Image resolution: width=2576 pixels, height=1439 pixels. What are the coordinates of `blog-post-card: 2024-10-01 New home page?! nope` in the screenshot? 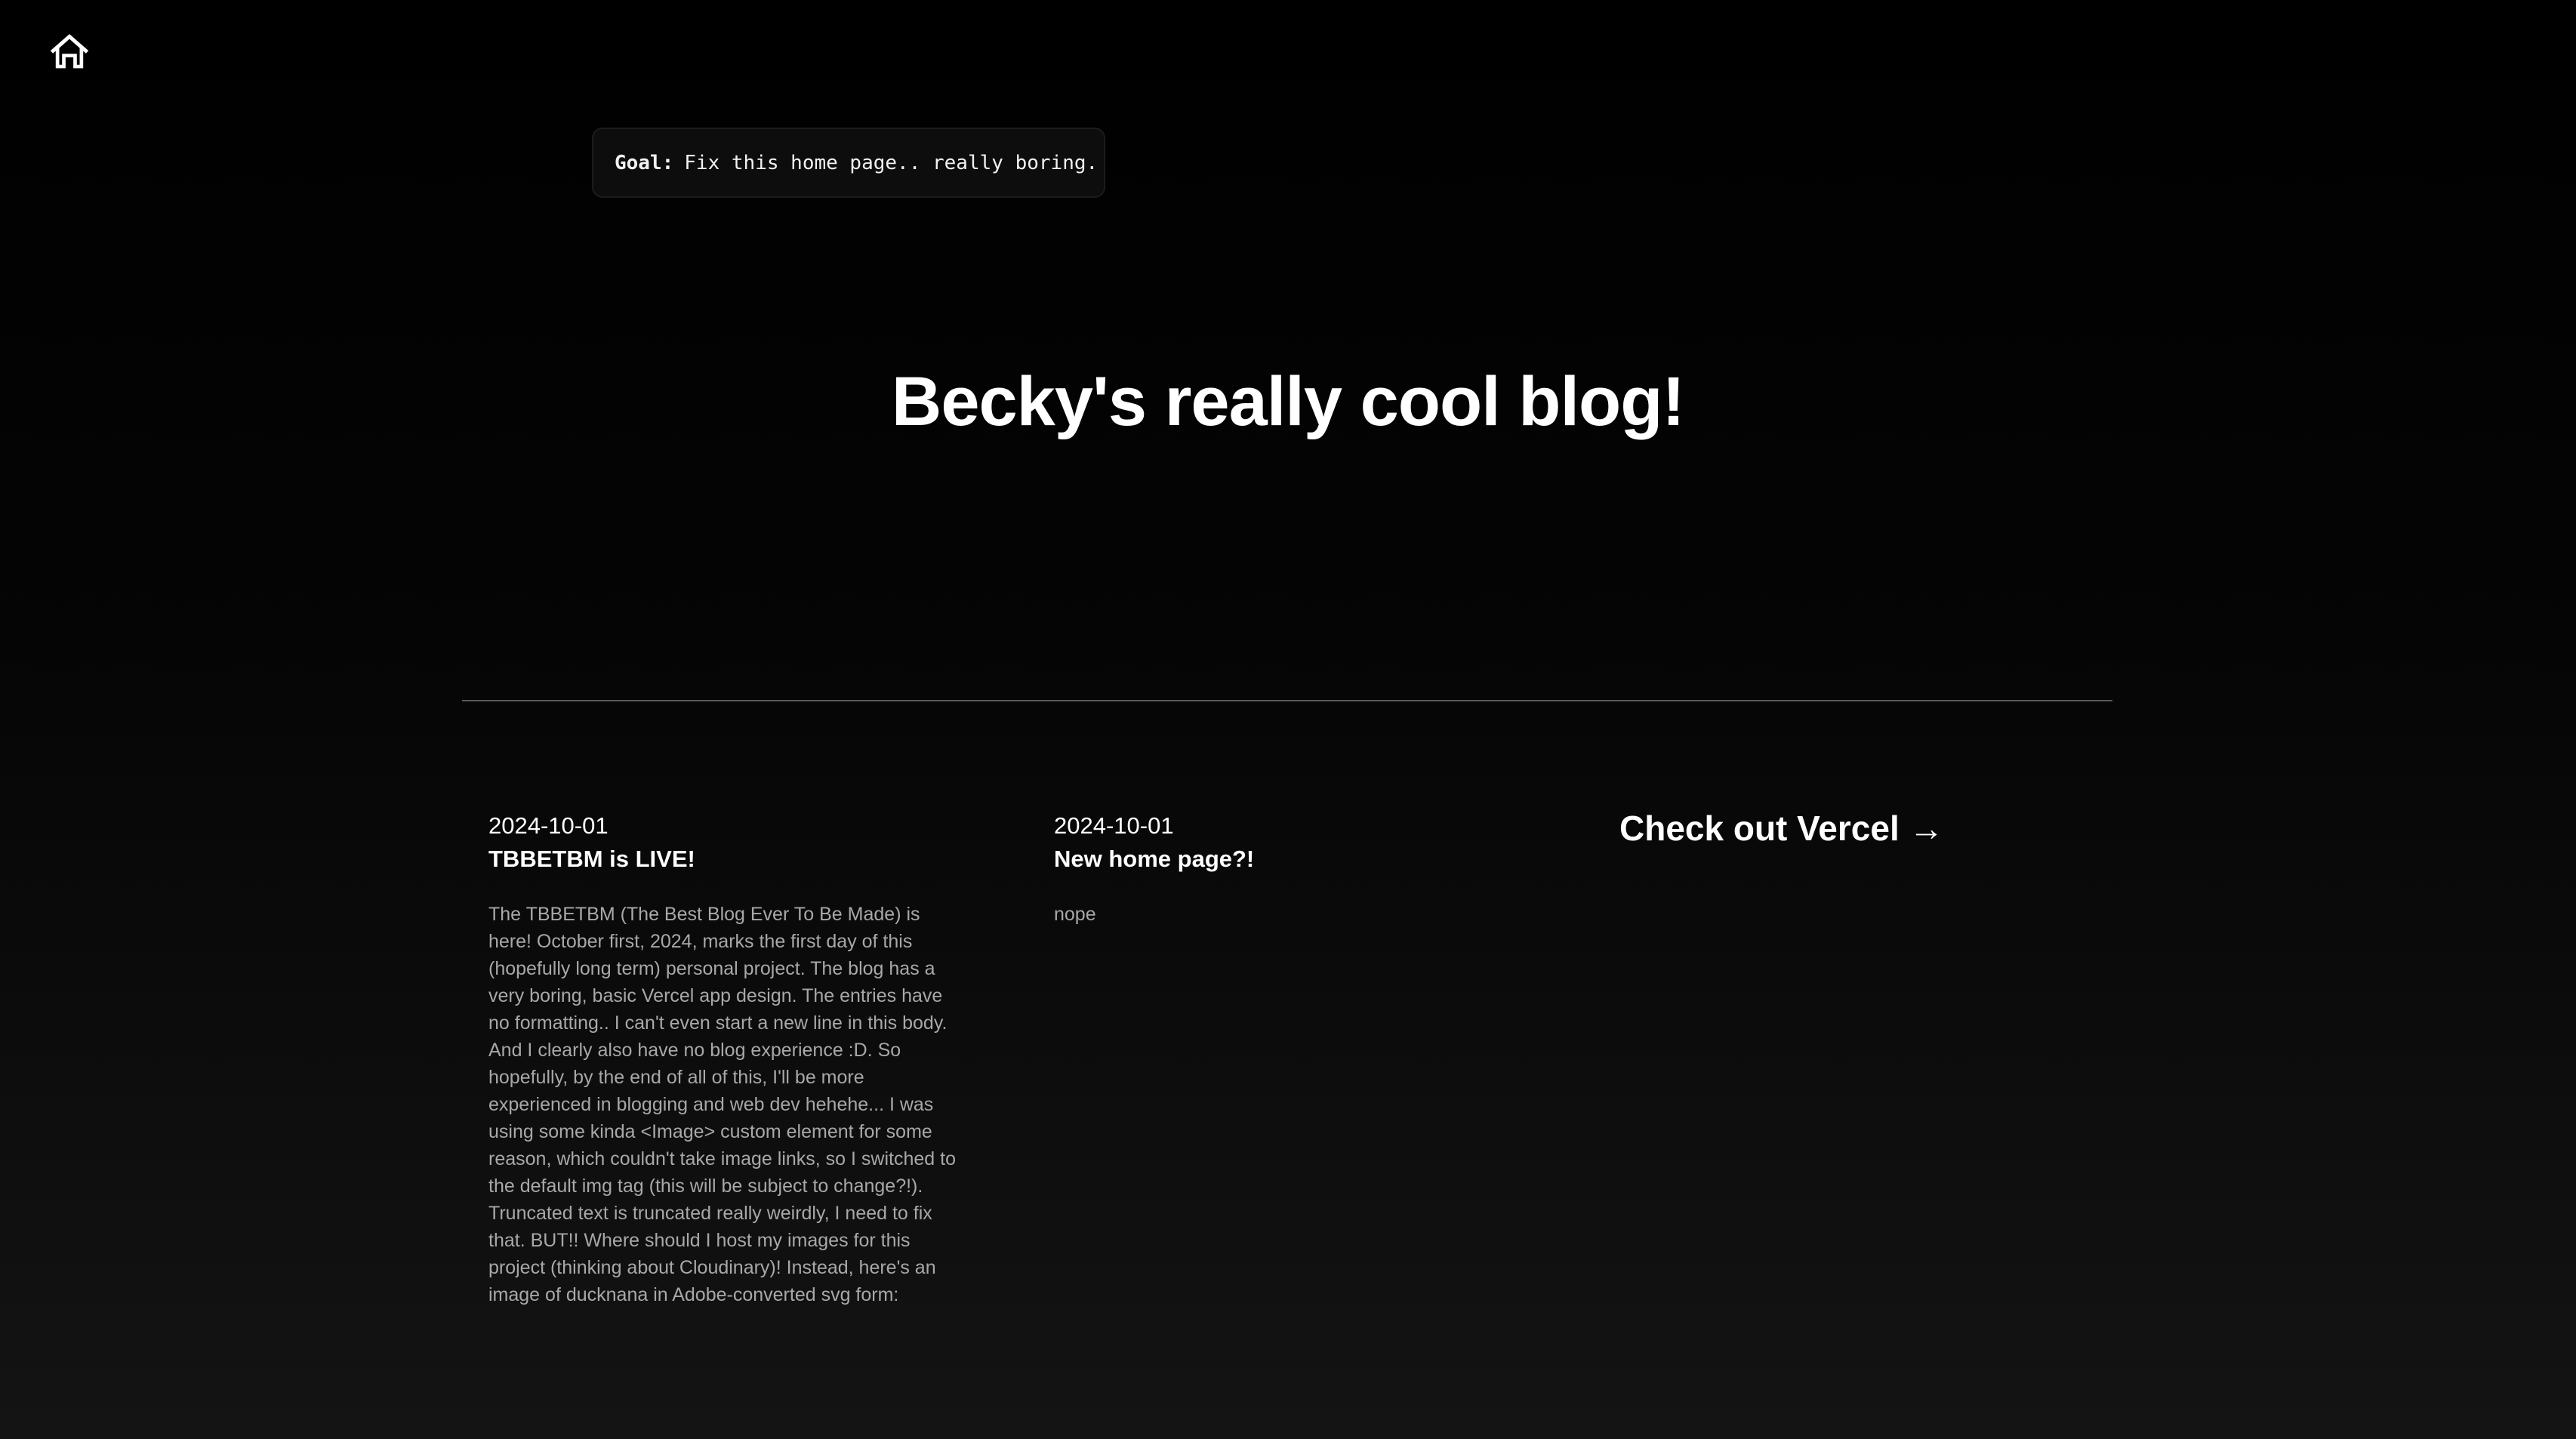 It's located at (1295, 869).